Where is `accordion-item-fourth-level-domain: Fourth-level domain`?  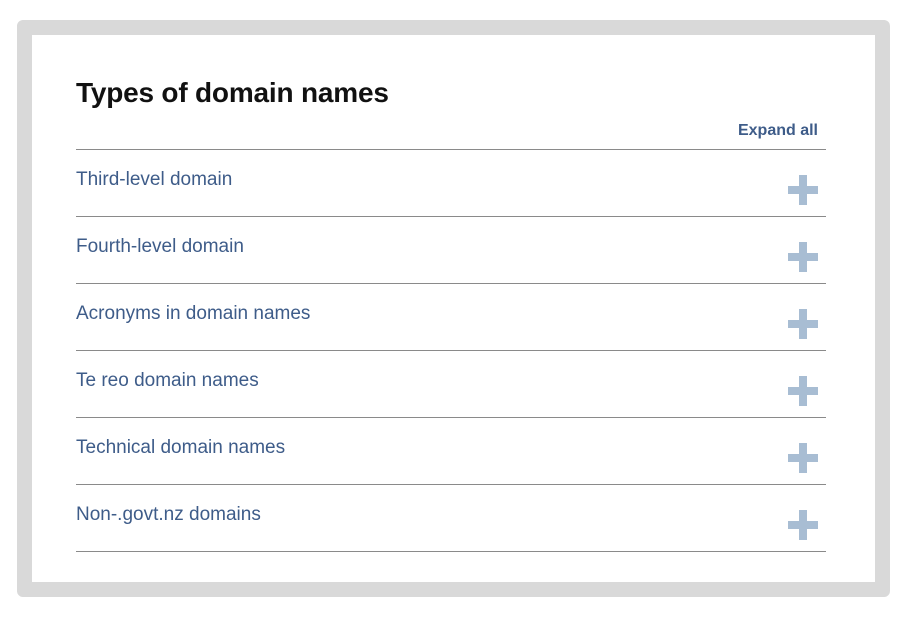 accordion-item-fourth-level-domain: Fourth-level domain is located at coordinates (451, 250).